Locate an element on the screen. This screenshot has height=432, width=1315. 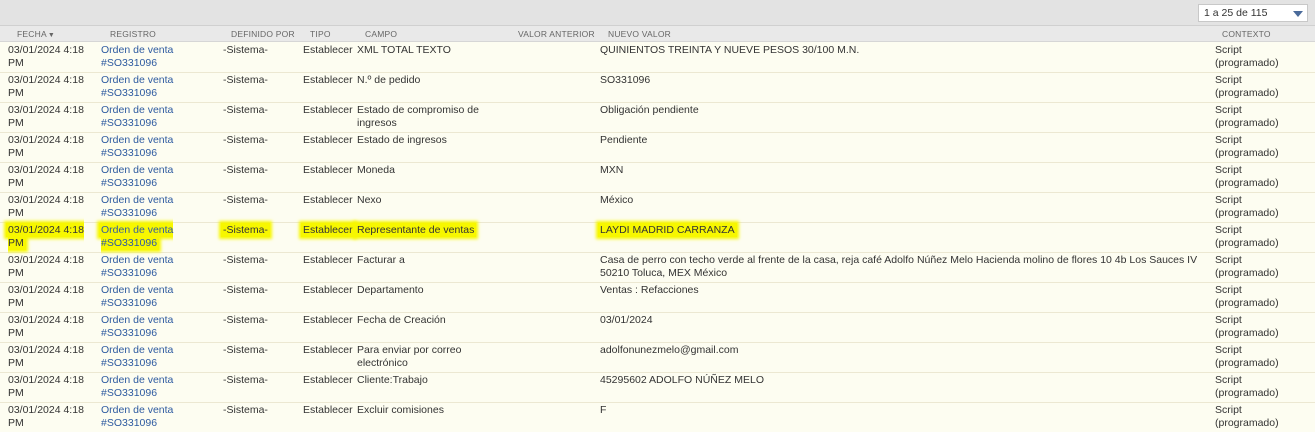
cell-campo: Para enviar por correo electrónico is located at coordinates (409, 356).